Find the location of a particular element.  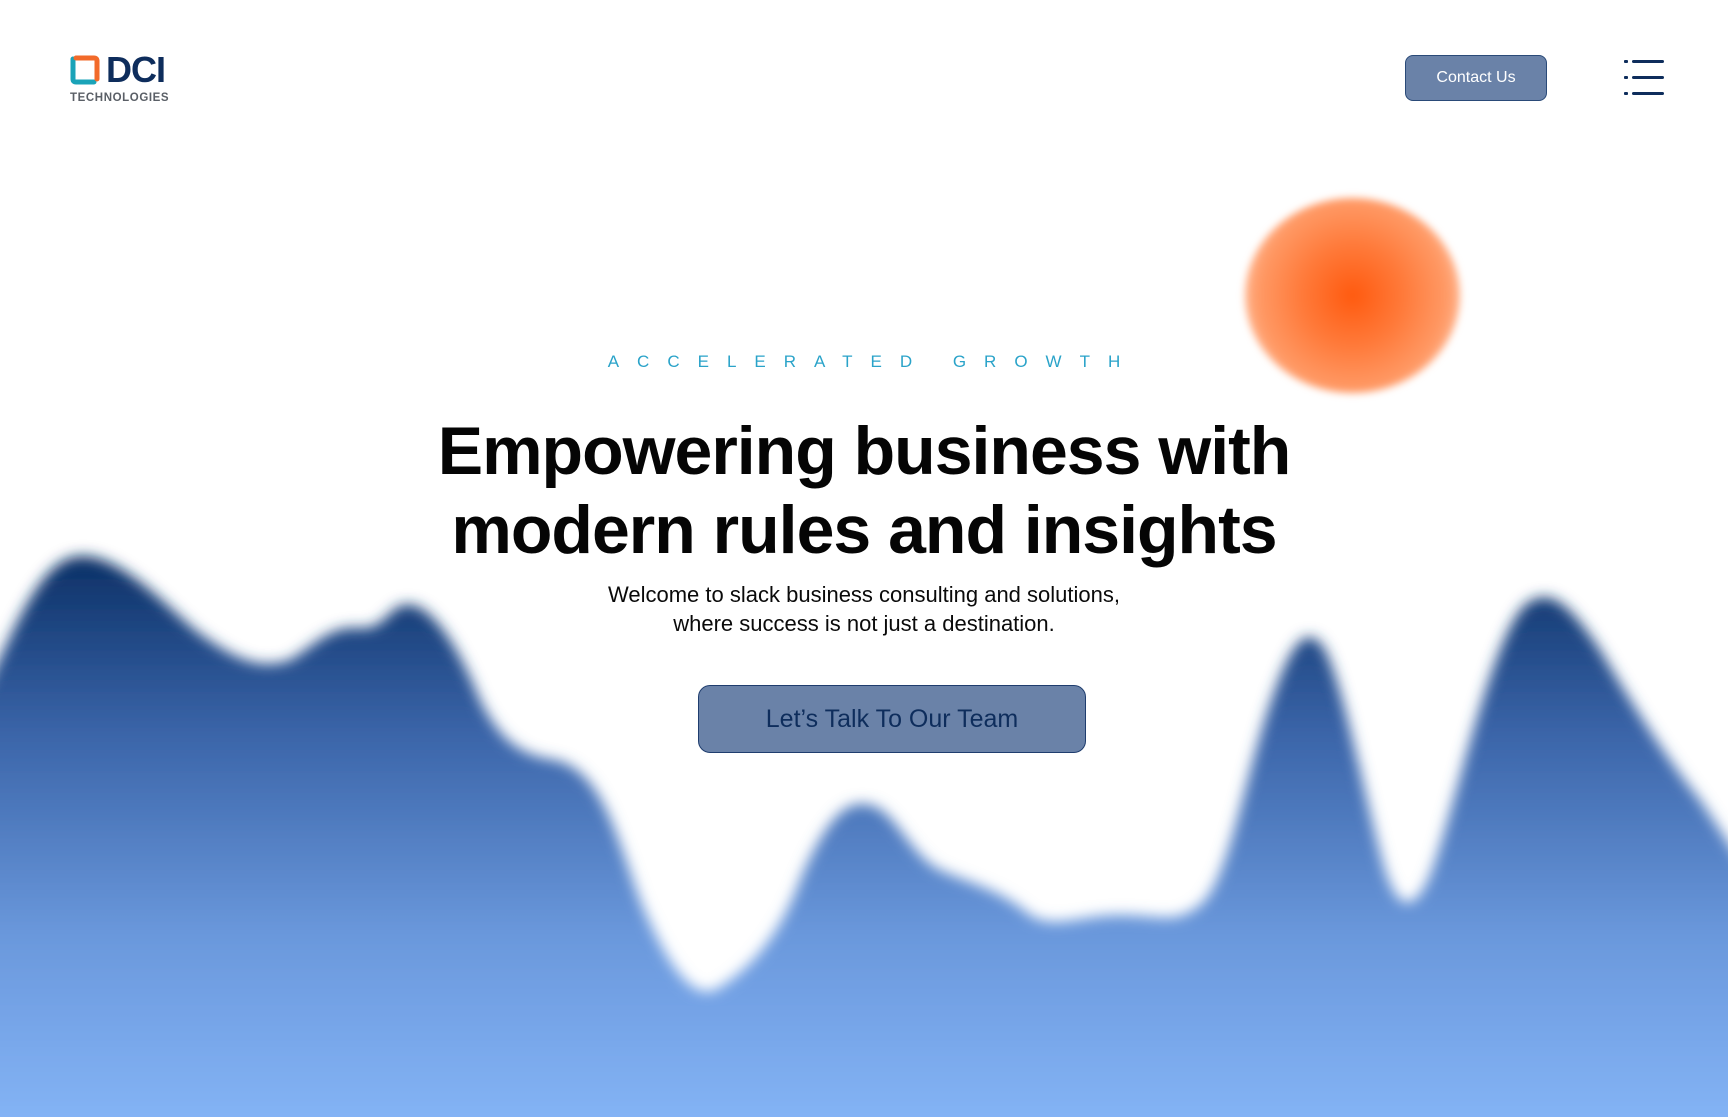

logo-wordmark: DCI is located at coordinates (136, 69).